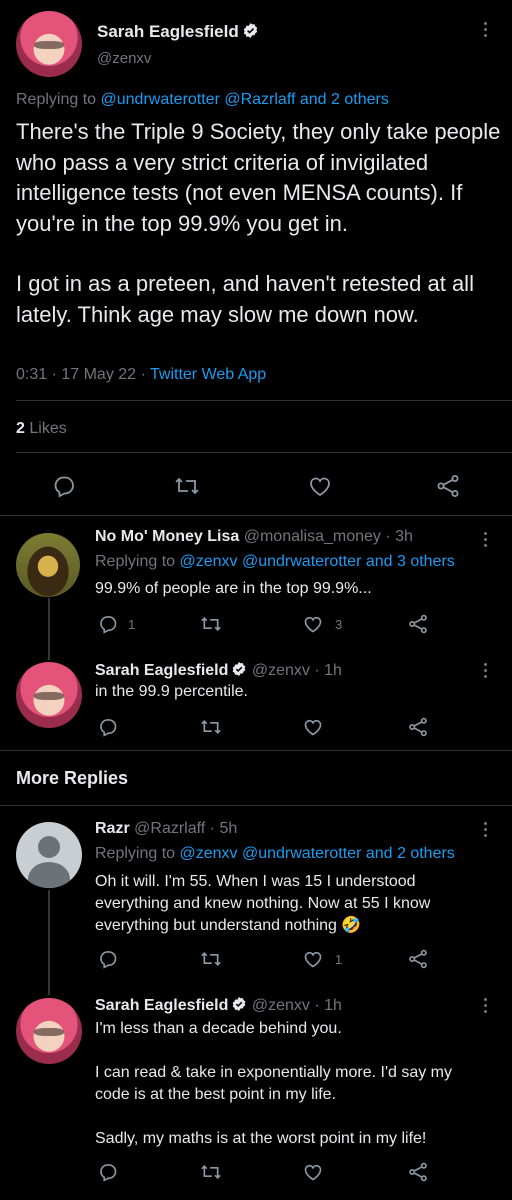 Image resolution: width=512 pixels, height=1200 pixels. I want to click on like-count: 3, so click(339, 624).